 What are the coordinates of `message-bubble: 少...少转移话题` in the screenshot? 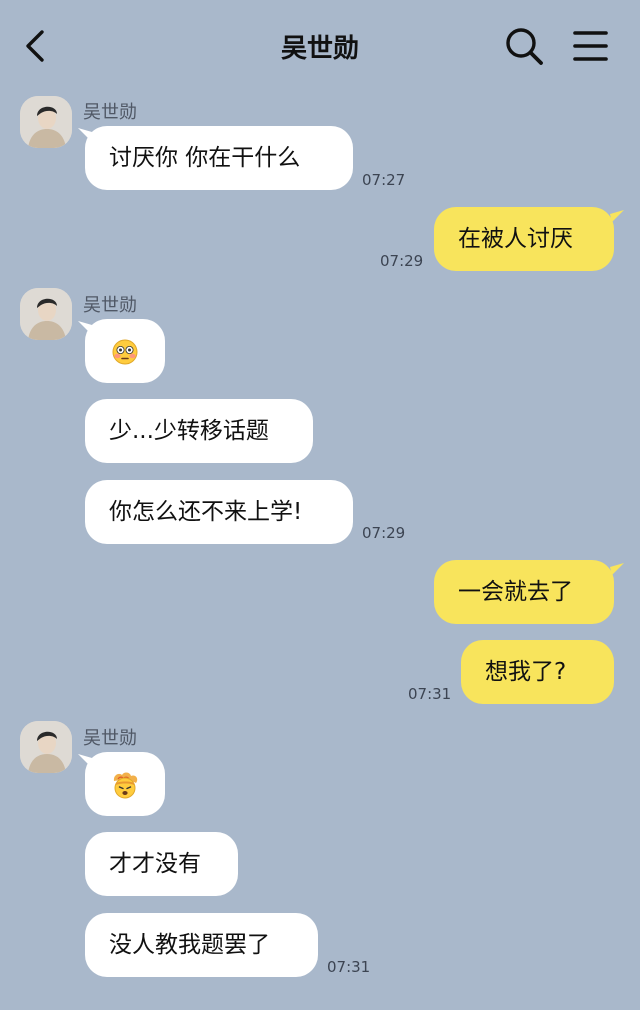 It's located at (199, 431).